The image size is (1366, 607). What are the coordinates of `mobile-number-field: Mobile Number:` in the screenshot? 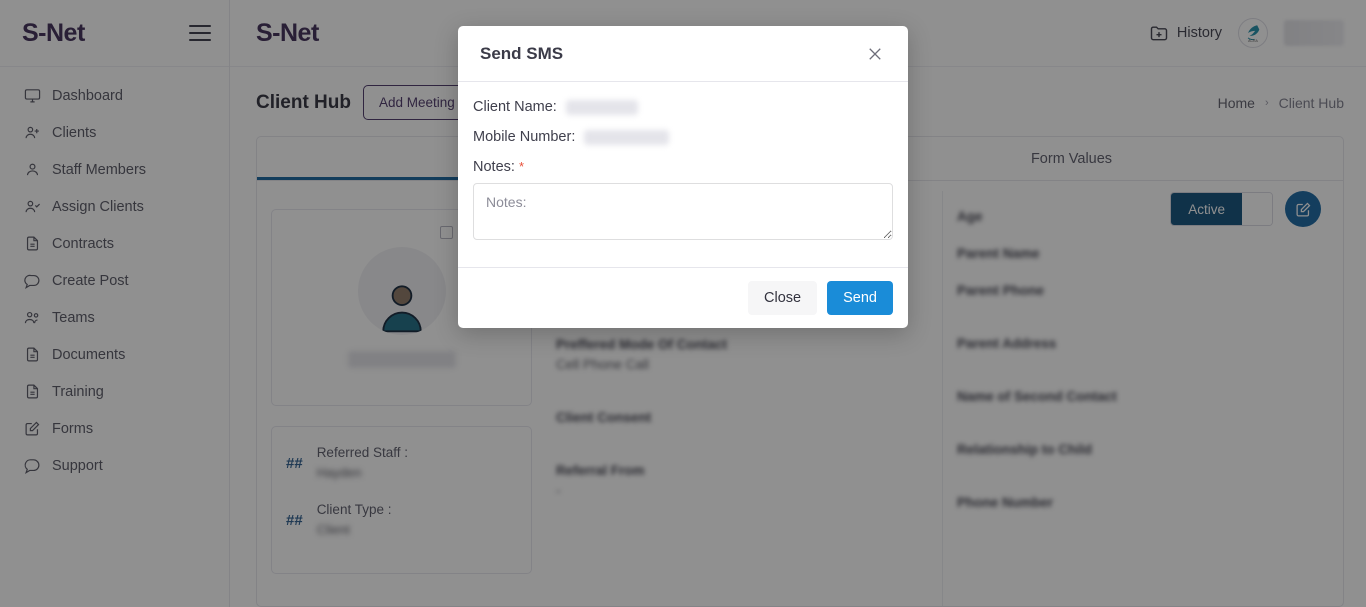 It's located at (683, 137).